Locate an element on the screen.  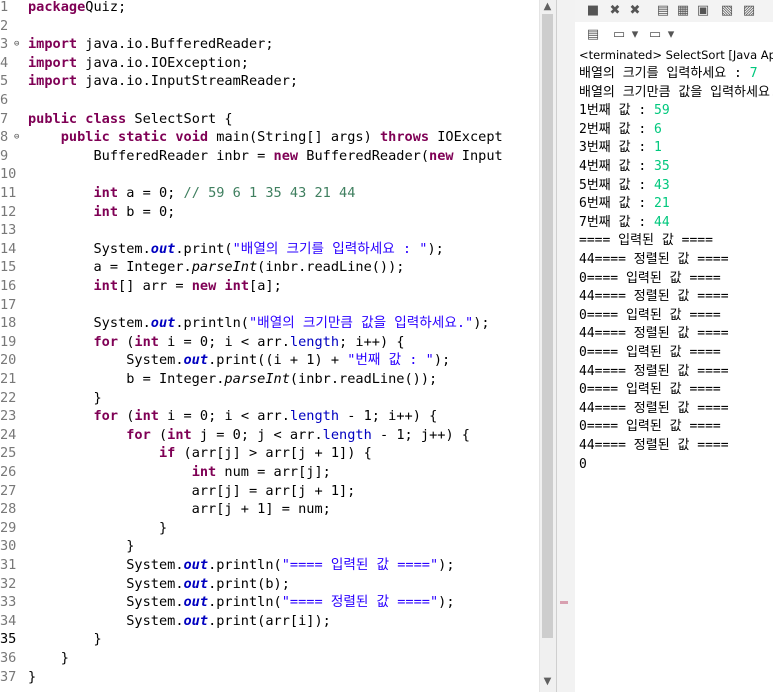
line-number: 29 is located at coordinates (8, 527).